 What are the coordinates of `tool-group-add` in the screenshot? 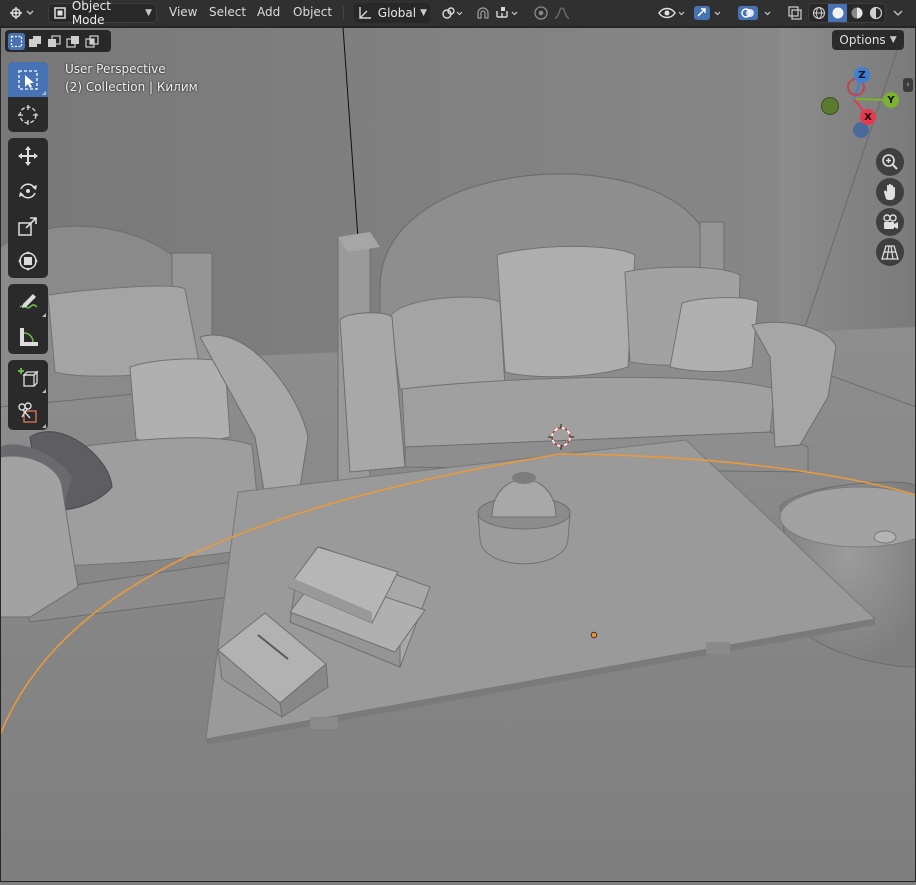 It's located at (28, 395).